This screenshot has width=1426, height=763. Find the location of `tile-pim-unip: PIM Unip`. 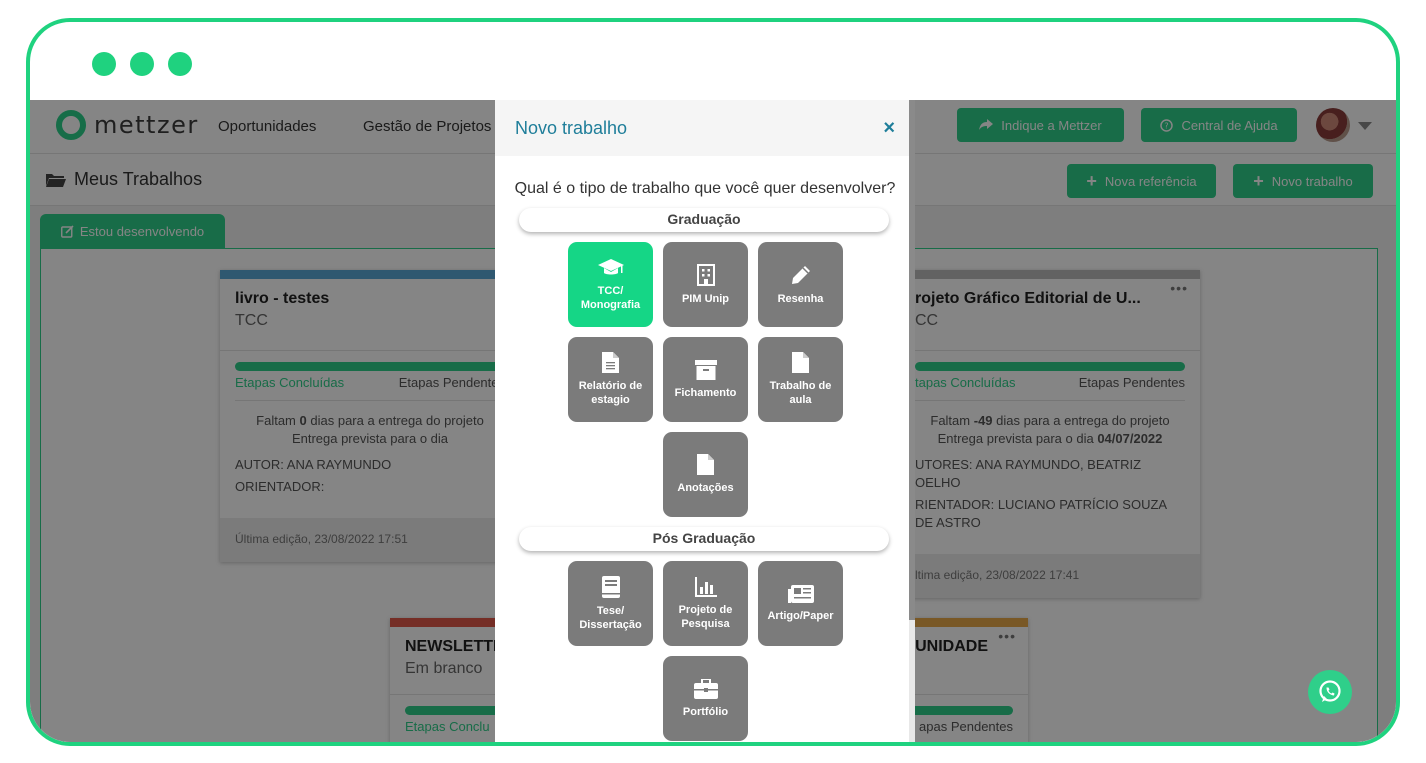

tile-pim-unip: PIM Unip is located at coordinates (705, 284).